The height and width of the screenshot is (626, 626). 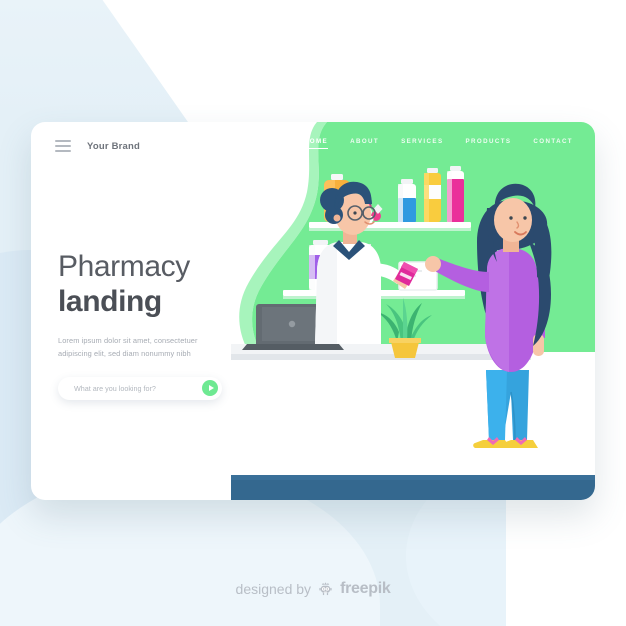 I want to click on bottle-yellow, so click(x=432, y=195).